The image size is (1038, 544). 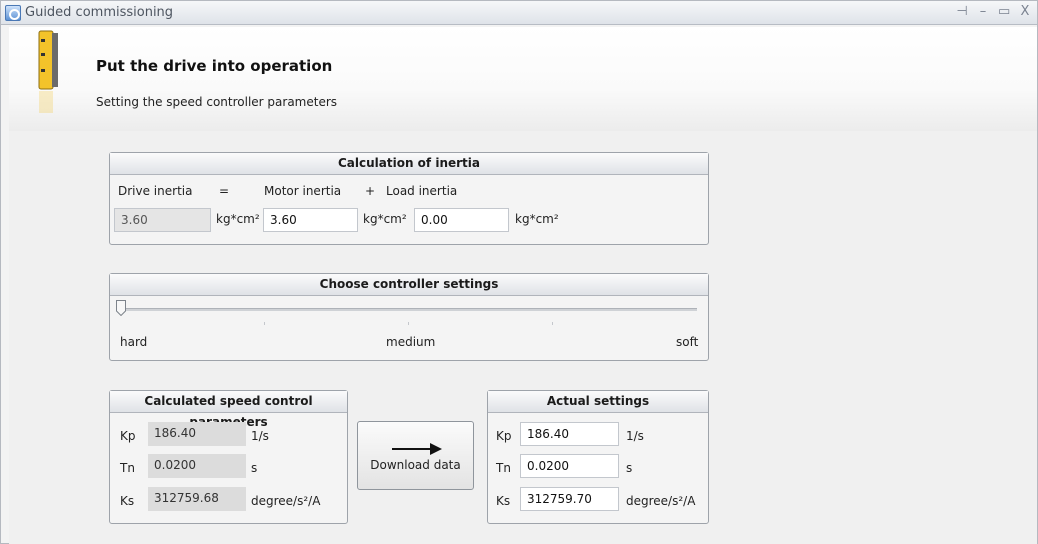 What do you see at coordinates (238, 219) in the screenshot?
I see `drive-inertia-unit: kg*cm²` at bounding box center [238, 219].